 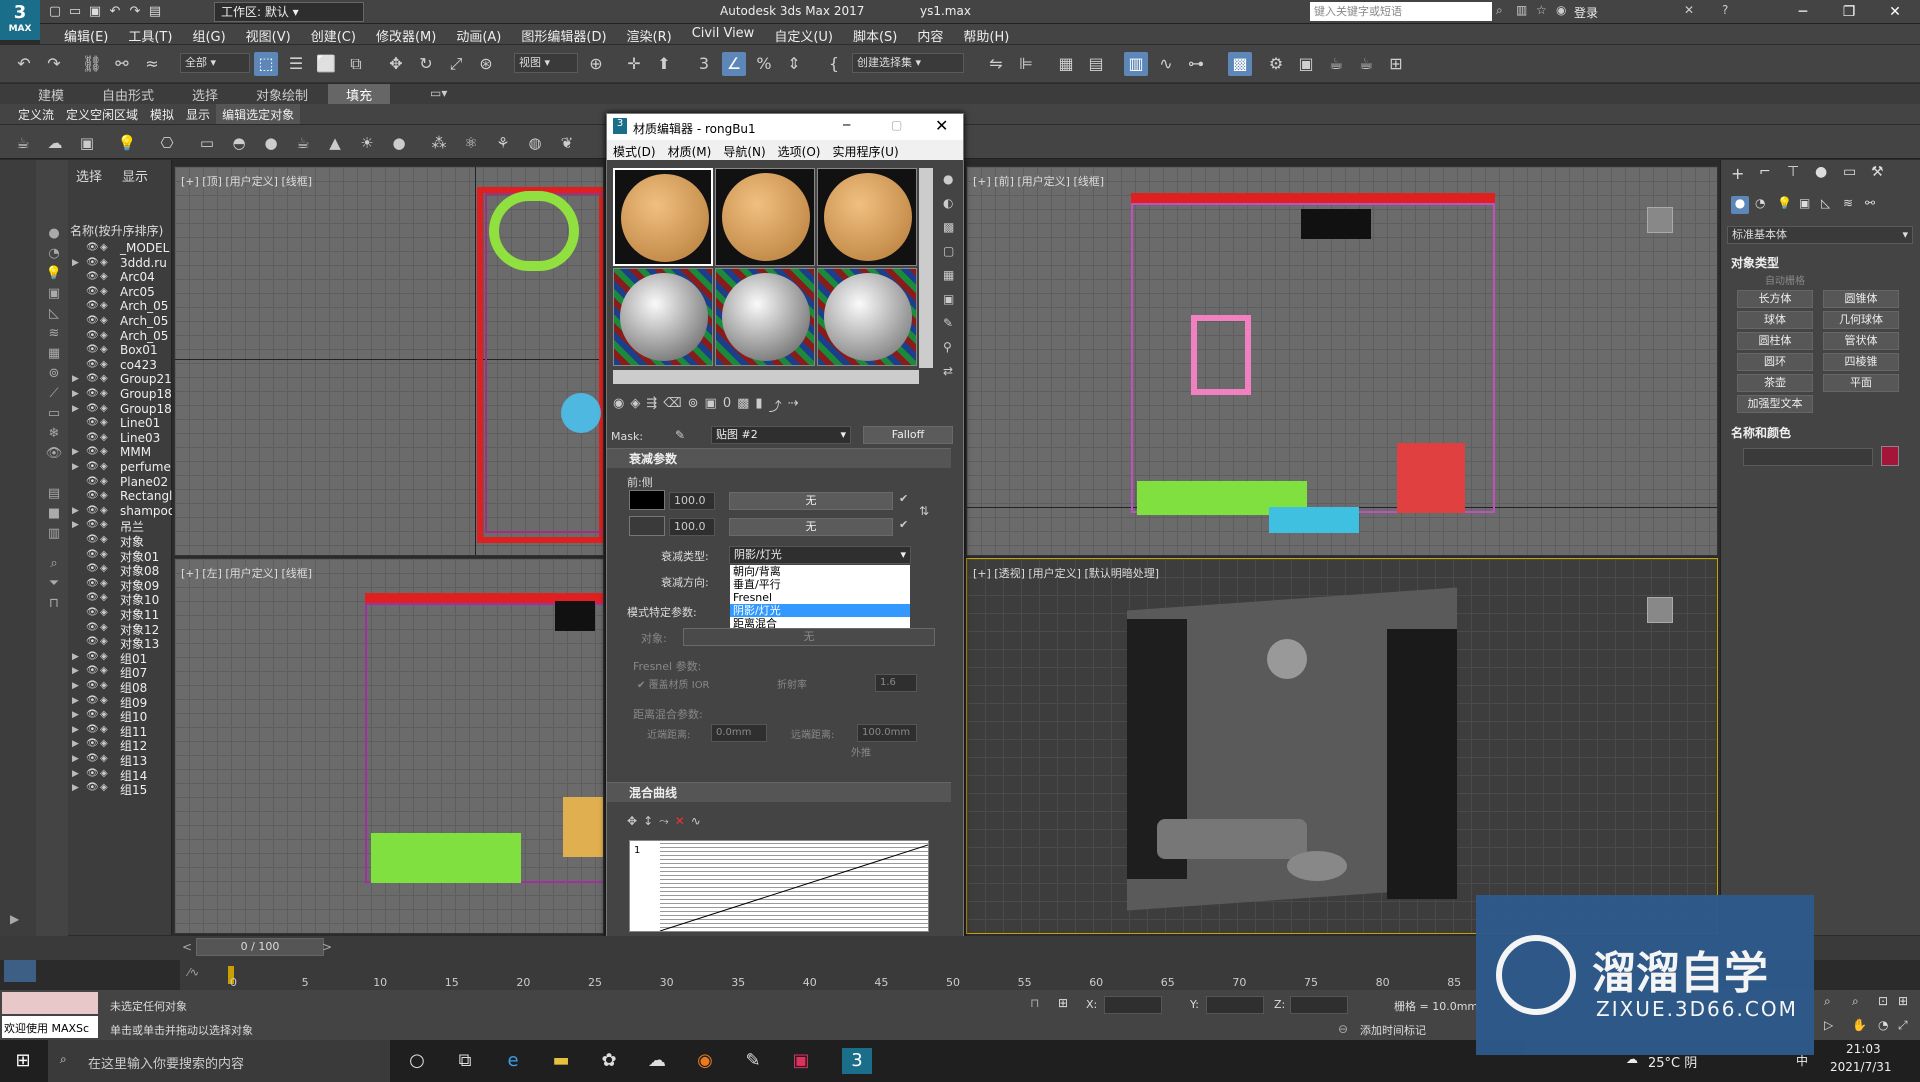 What do you see at coordinates (1861, 299) in the screenshot?
I see `primitive-button: 圆锥体` at bounding box center [1861, 299].